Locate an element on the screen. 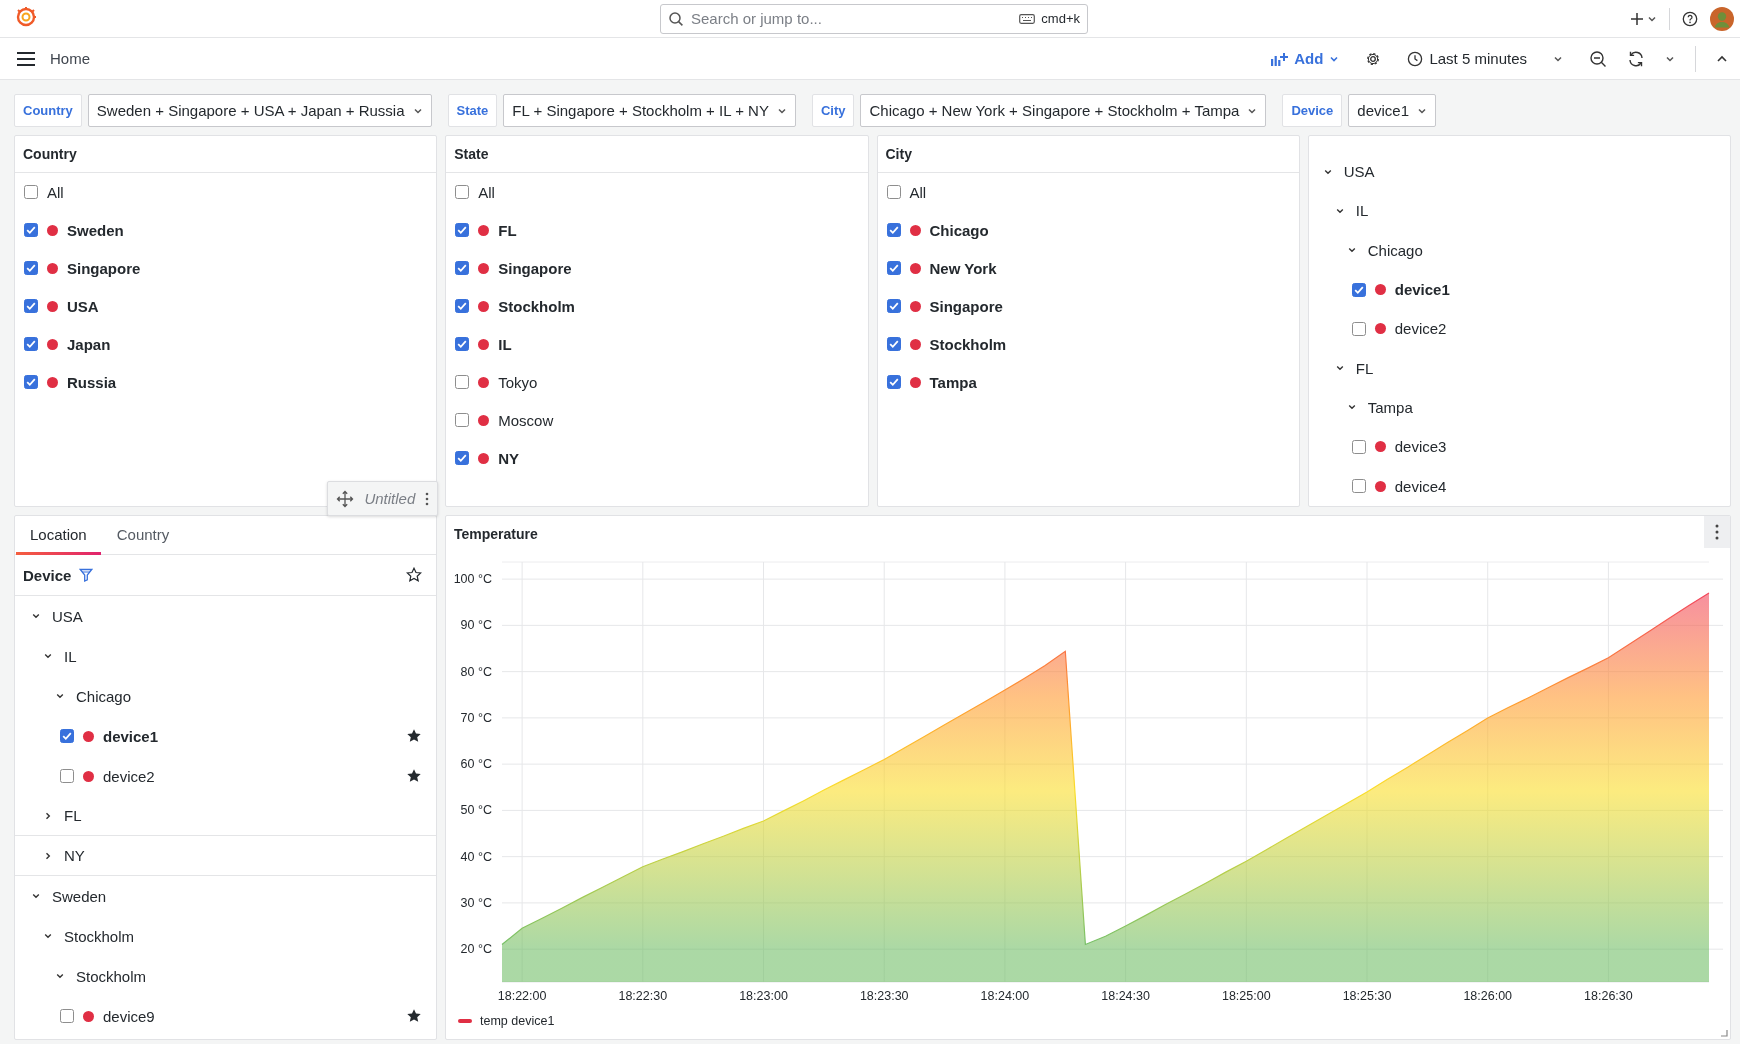 The image size is (1740, 1044). tree-item: NY is located at coordinates (74, 855).